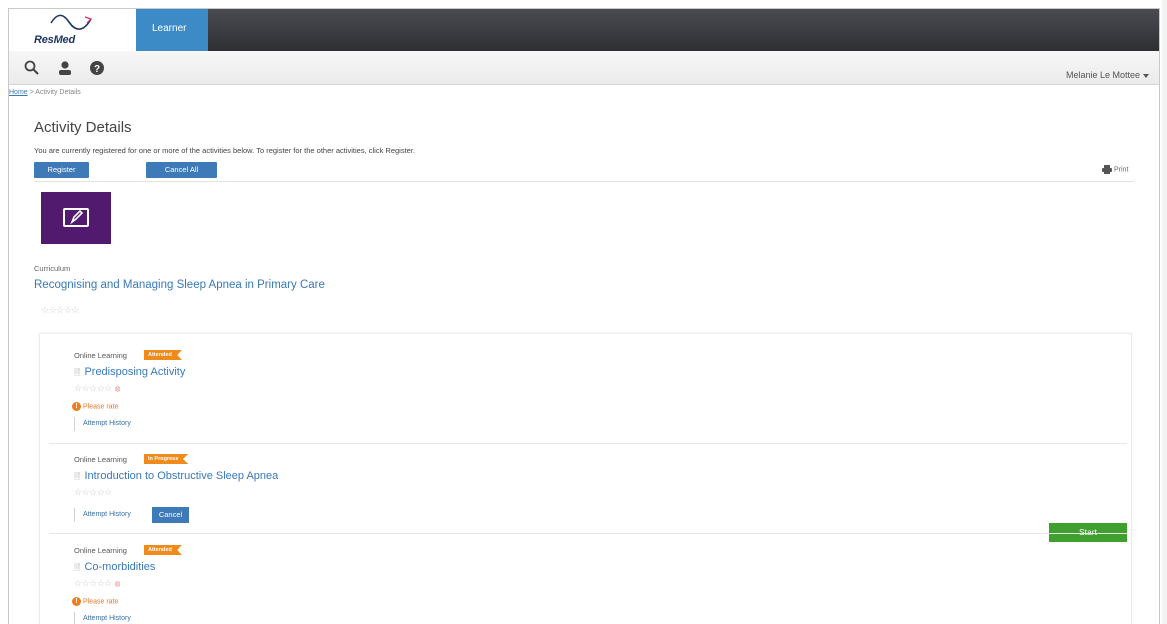  I want to click on help-icon: ?, so click(97, 68).